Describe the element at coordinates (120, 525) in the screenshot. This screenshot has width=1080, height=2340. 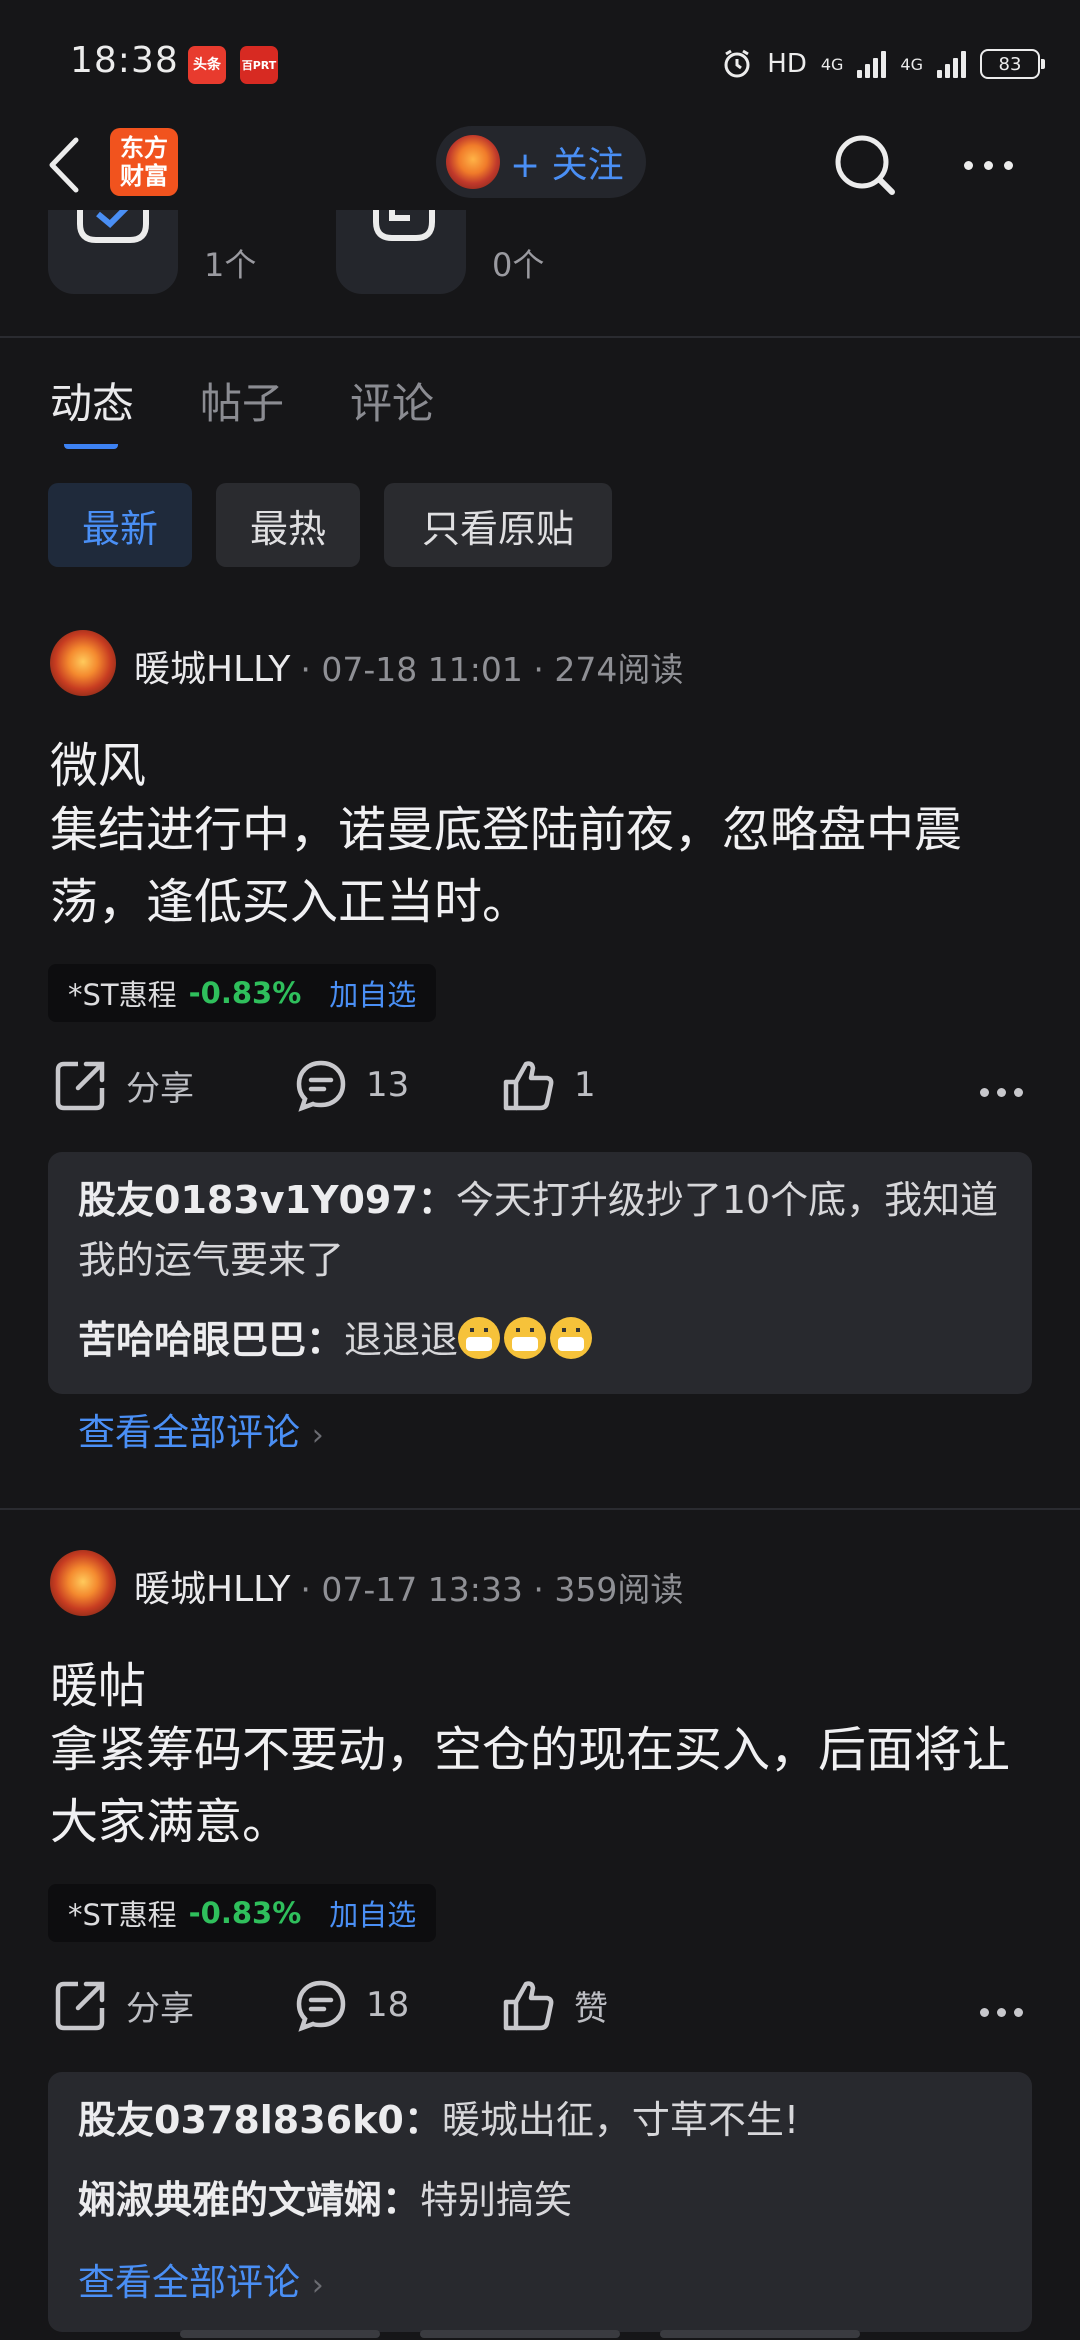
I see `filter-latest: 最新` at that location.